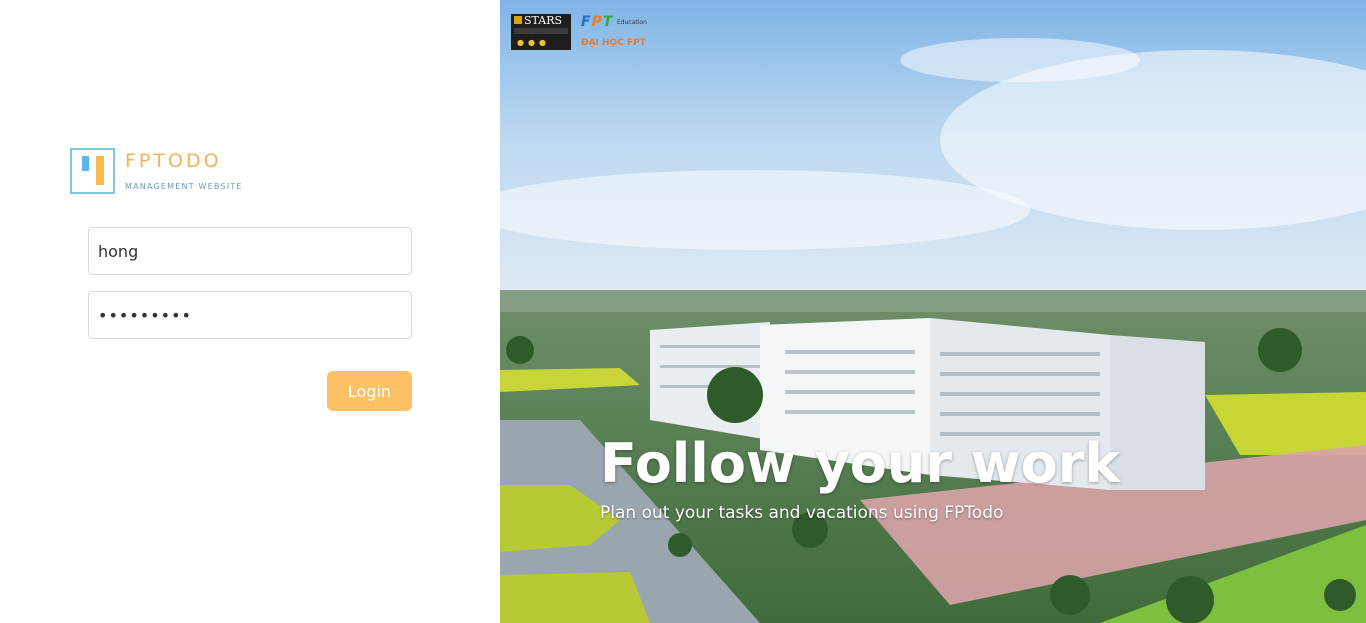 This screenshot has width=1366, height=623. I want to click on university-name: ĐẠI HỌC FPT, so click(613, 43).